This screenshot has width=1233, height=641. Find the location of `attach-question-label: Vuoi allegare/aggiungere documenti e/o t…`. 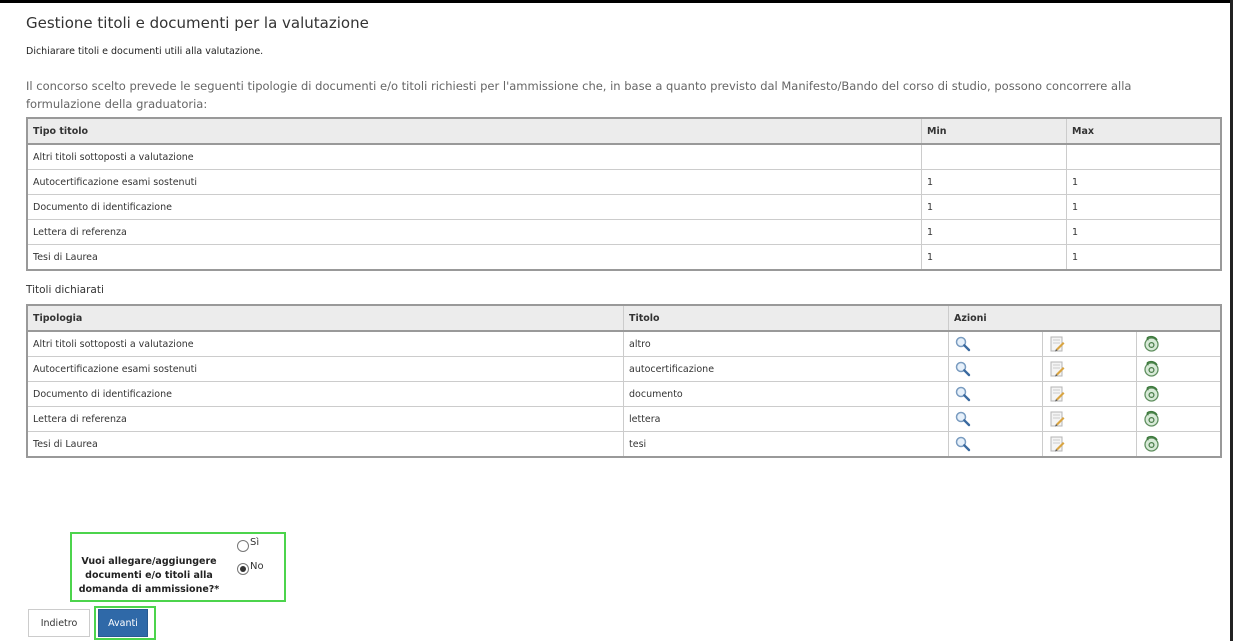

attach-question-label: Vuoi allegare/aggiungere documenti e/o t… is located at coordinates (149, 575).